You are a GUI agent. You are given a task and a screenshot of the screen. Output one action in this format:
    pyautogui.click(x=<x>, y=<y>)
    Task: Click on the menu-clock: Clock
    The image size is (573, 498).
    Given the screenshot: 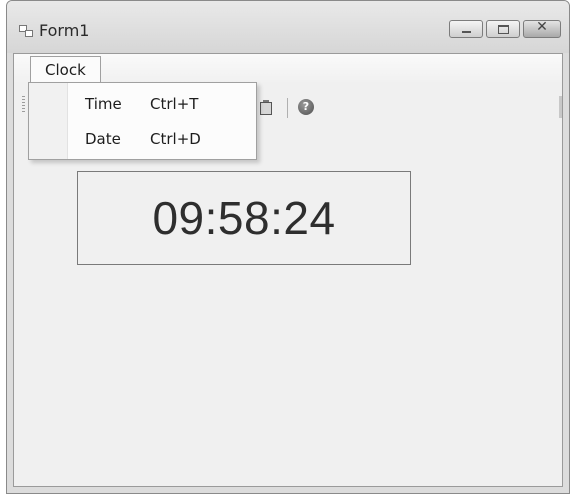 What is the action you would take?
    pyautogui.click(x=65, y=70)
    